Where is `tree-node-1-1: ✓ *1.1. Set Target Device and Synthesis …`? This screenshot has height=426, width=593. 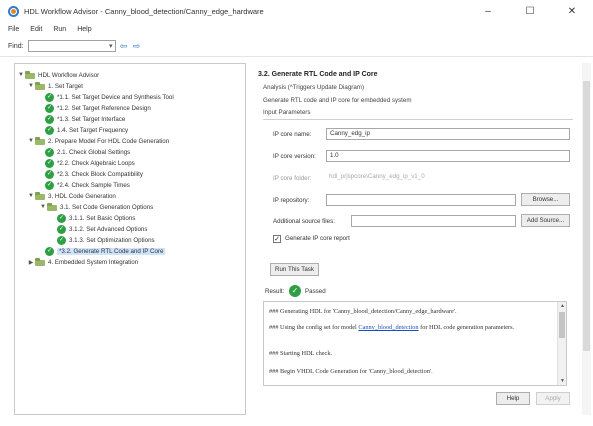
tree-node-1-1: ✓ *1.1. Set Target Device and Synthesis … is located at coordinates (109, 97).